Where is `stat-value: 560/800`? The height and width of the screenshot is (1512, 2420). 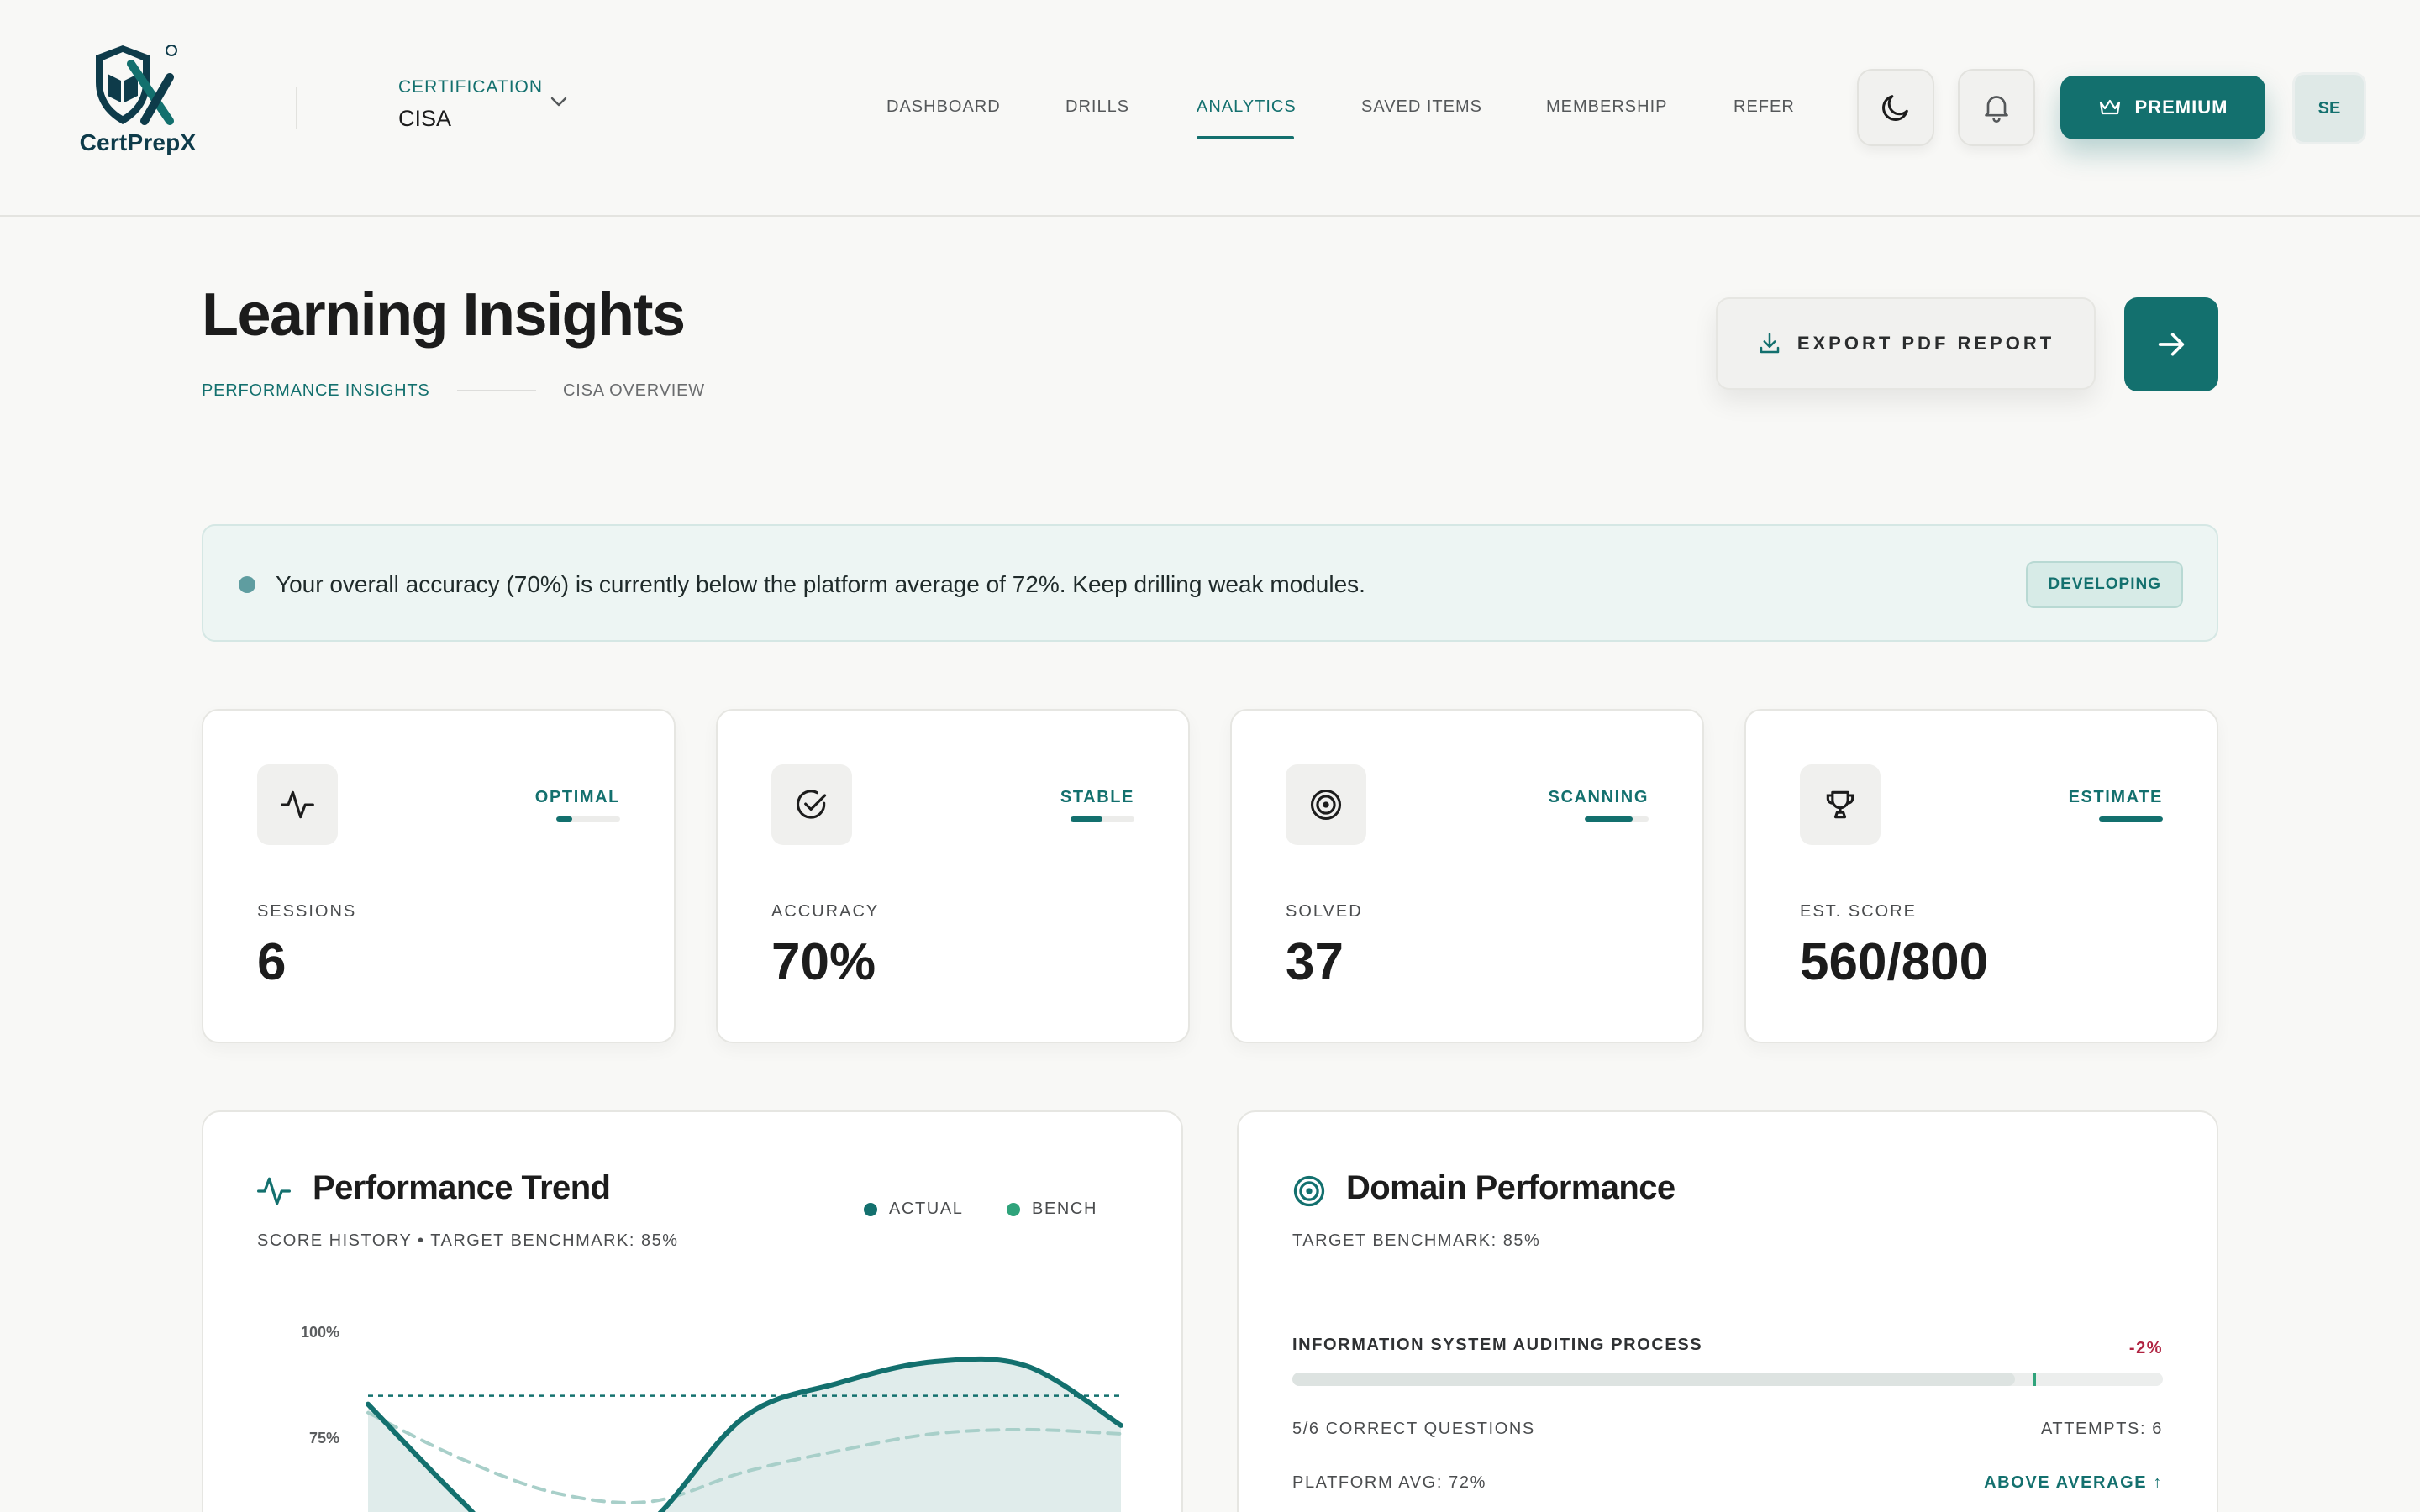 stat-value: 560/800 is located at coordinates (1894, 962).